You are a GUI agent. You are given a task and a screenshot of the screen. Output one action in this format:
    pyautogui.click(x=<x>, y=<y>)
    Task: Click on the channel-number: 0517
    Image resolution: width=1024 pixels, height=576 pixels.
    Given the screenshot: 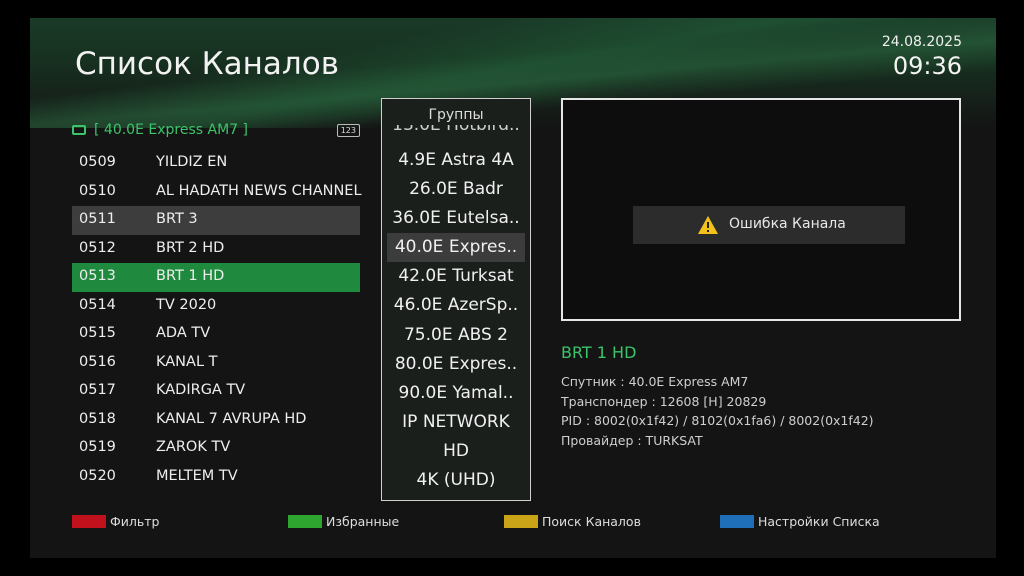 What is the action you would take?
    pyautogui.click(x=97, y=390)
    